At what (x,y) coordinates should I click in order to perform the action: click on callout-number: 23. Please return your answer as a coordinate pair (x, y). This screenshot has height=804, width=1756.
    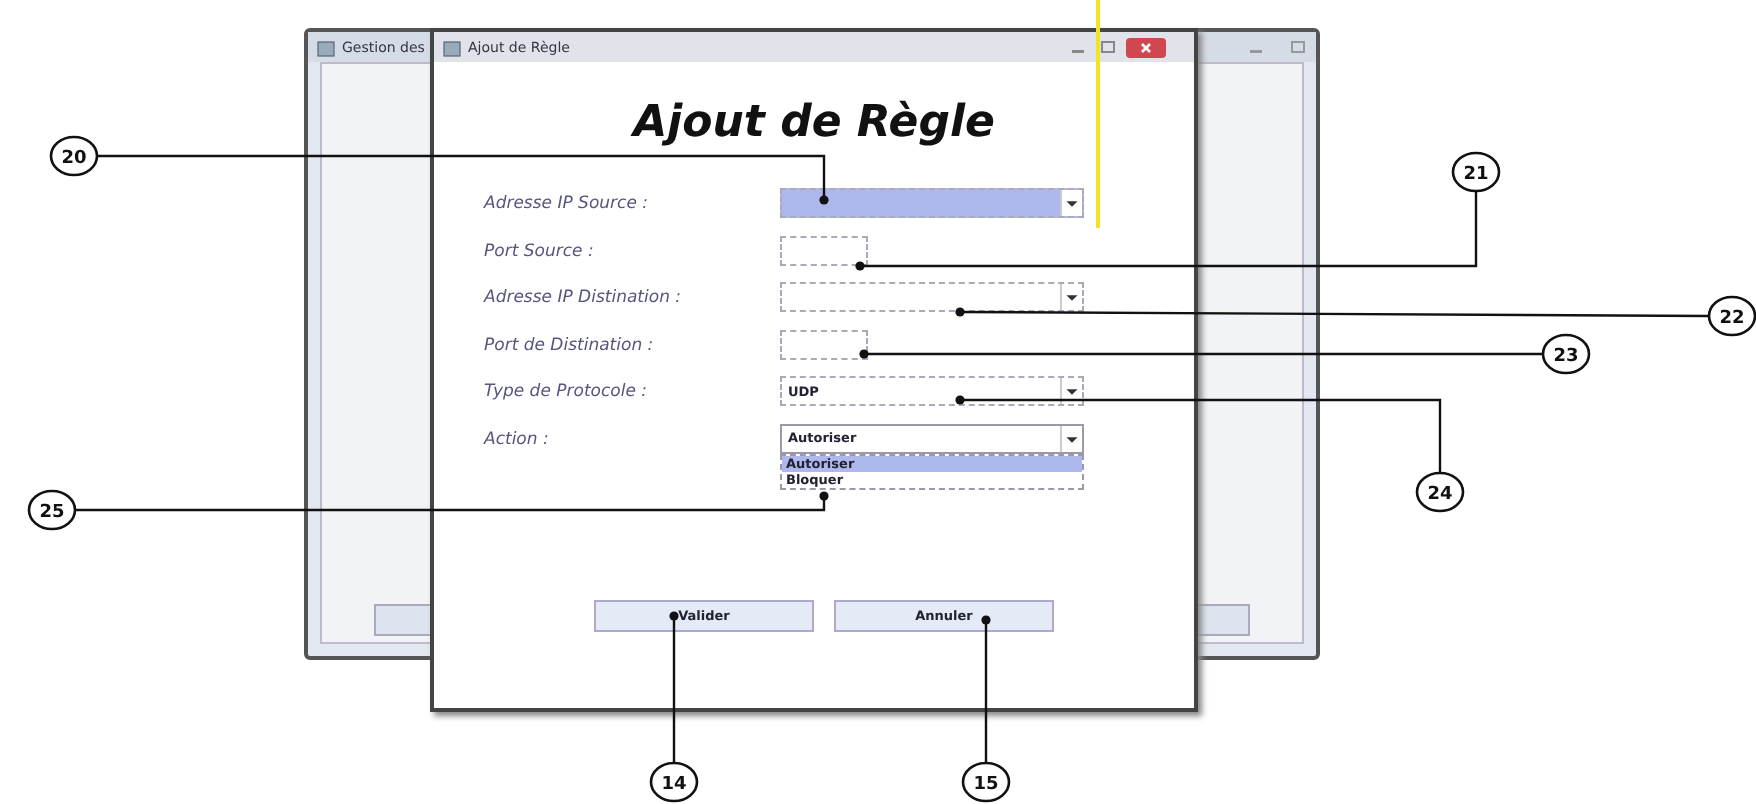
    Looking at the image, I should click on (1566, 357).